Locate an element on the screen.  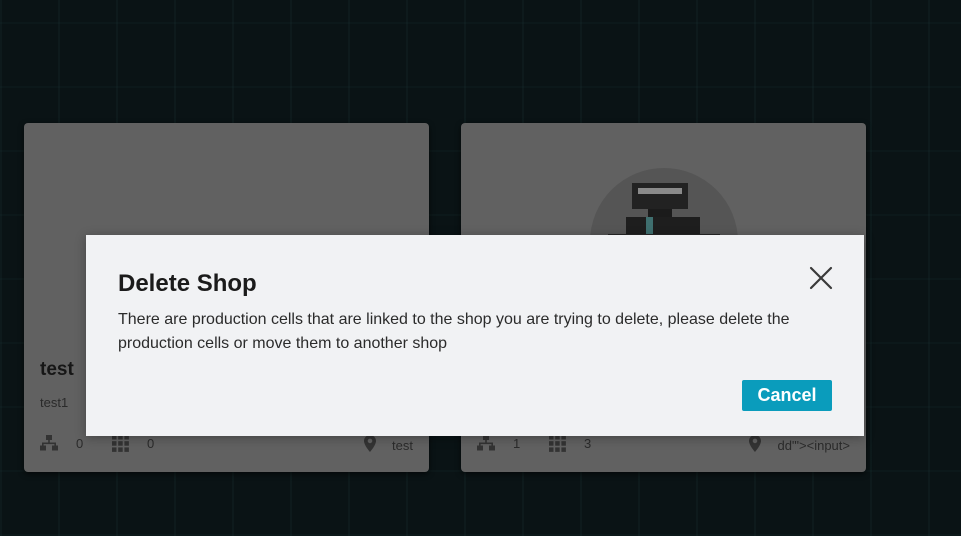
cells-count: 3 is located at coordinates (588, 443).